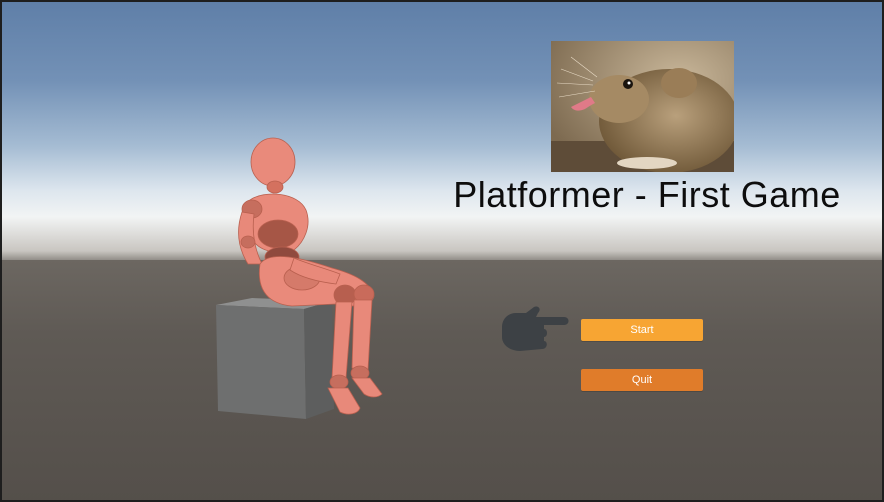  Describe the element at coordinates (642, 380) in the screenshot. I see `quit-button: Quit` at that location.